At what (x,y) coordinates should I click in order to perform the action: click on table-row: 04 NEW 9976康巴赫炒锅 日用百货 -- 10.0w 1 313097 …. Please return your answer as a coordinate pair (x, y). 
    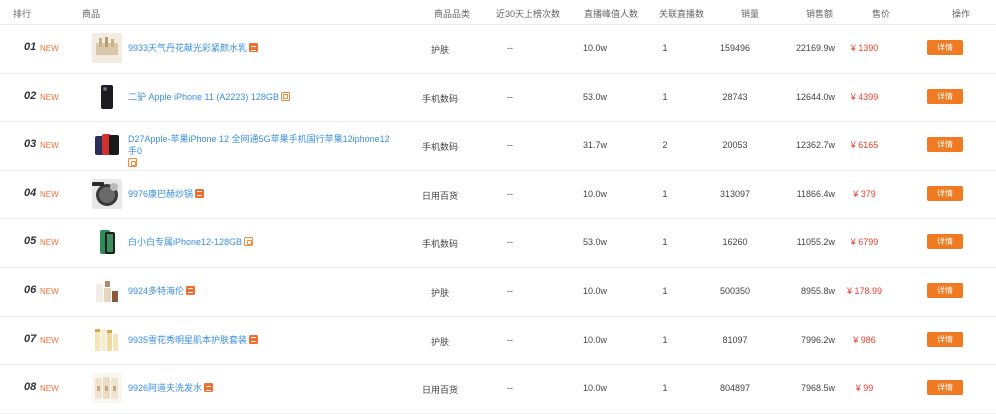
    Looking at the image, I should click on (498, 195).